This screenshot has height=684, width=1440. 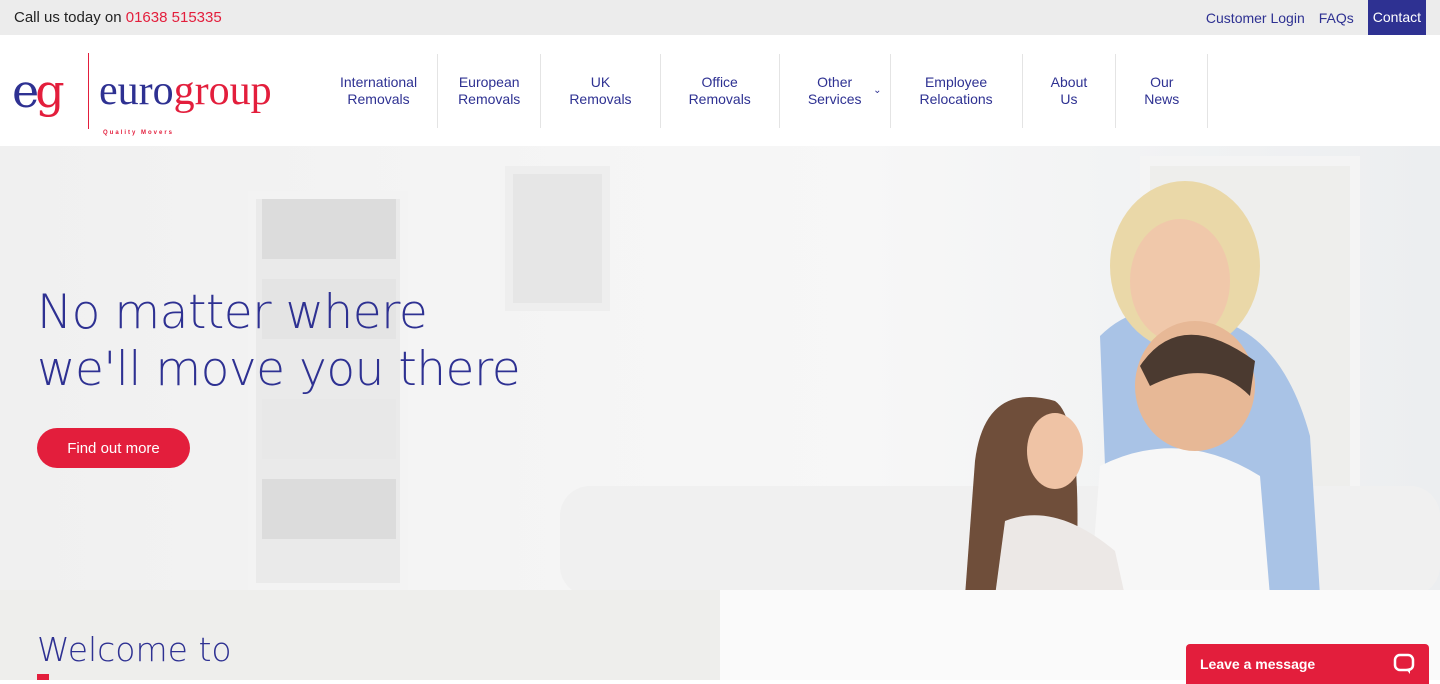 What do you see at coordinates (279, 341) in the screenshot?
I see `hero-headline: No matter where we'll move you there` at bounding box center [279, 341].